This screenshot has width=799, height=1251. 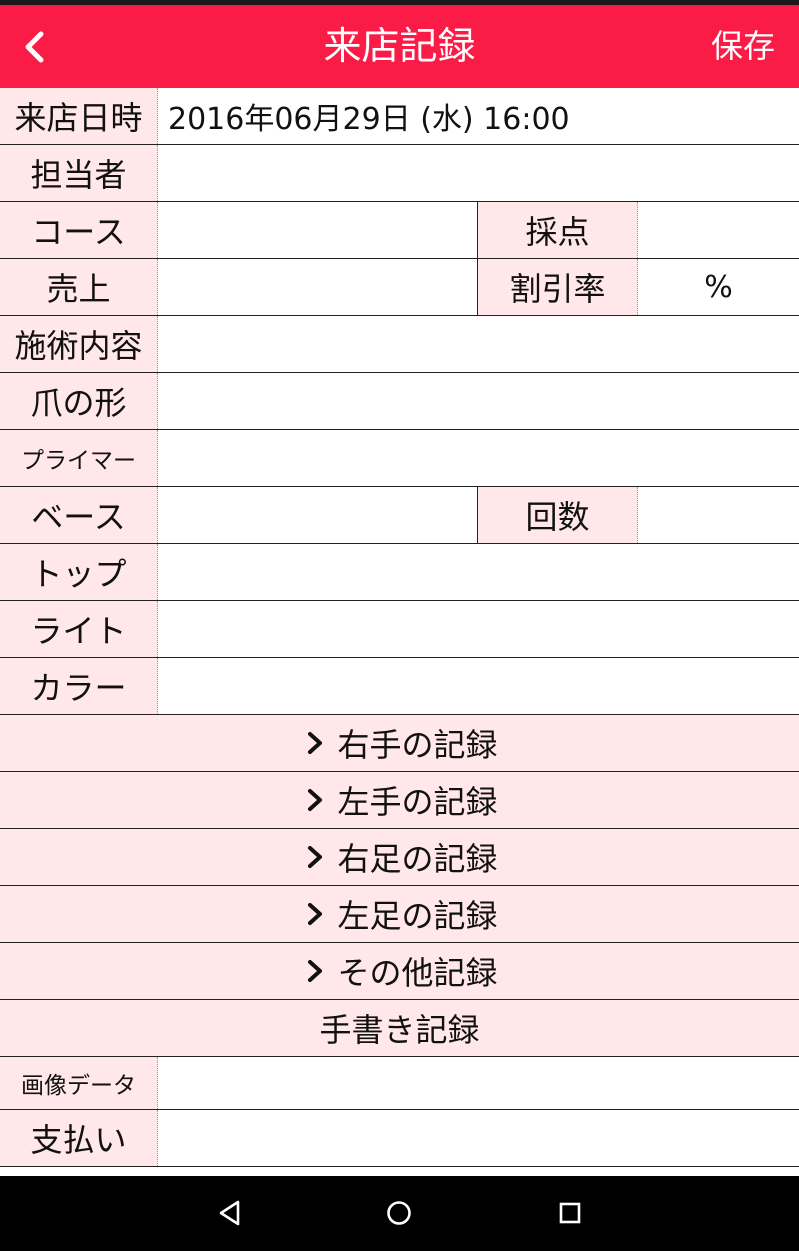 I want to click on handwriting-record-button: 手書き記録, so click(x=399, y=1028).